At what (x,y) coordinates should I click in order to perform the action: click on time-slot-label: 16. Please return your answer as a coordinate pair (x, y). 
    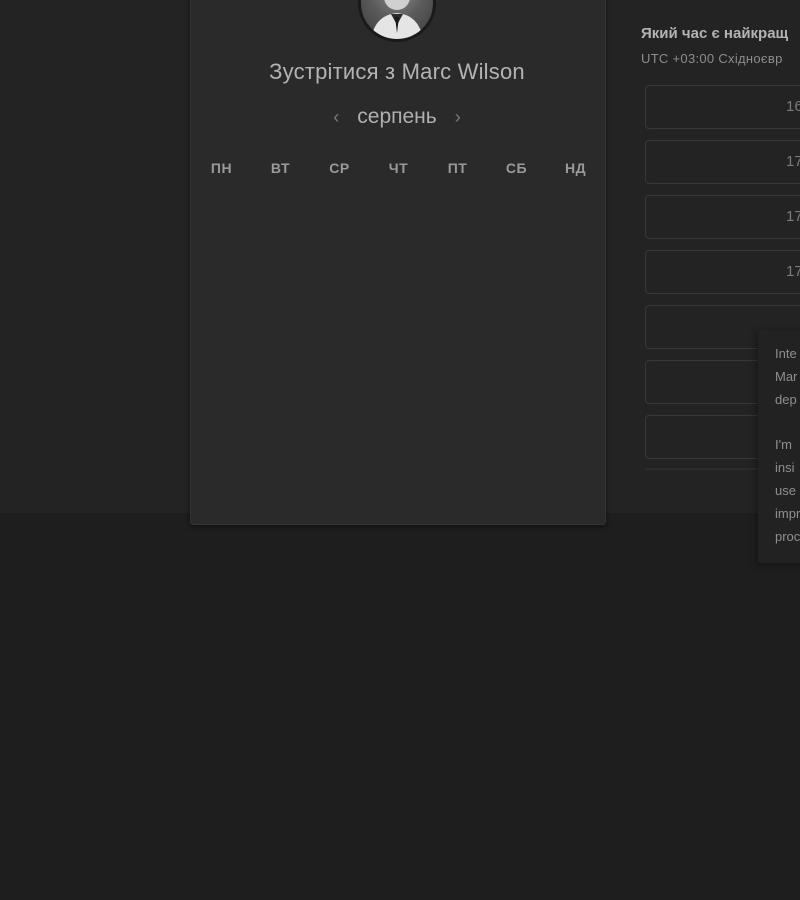
    Looking at the image, I should click on (793, 106).